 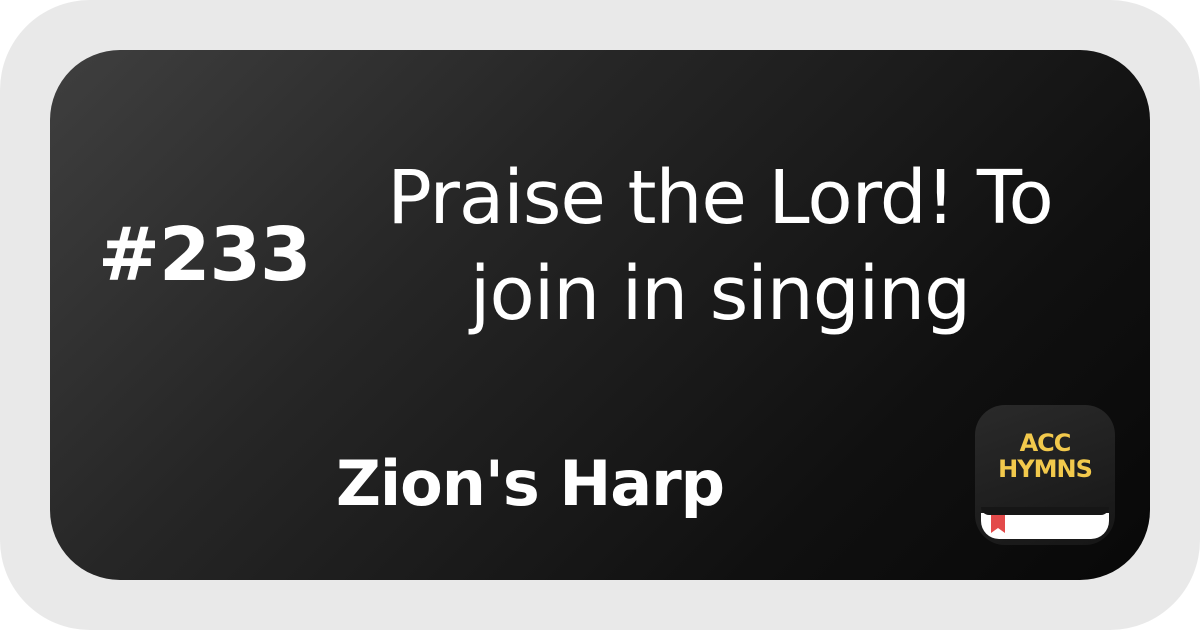 I want to click on hymn-title-line-1: Praise the Lord! To, so click(x=720, y=198).